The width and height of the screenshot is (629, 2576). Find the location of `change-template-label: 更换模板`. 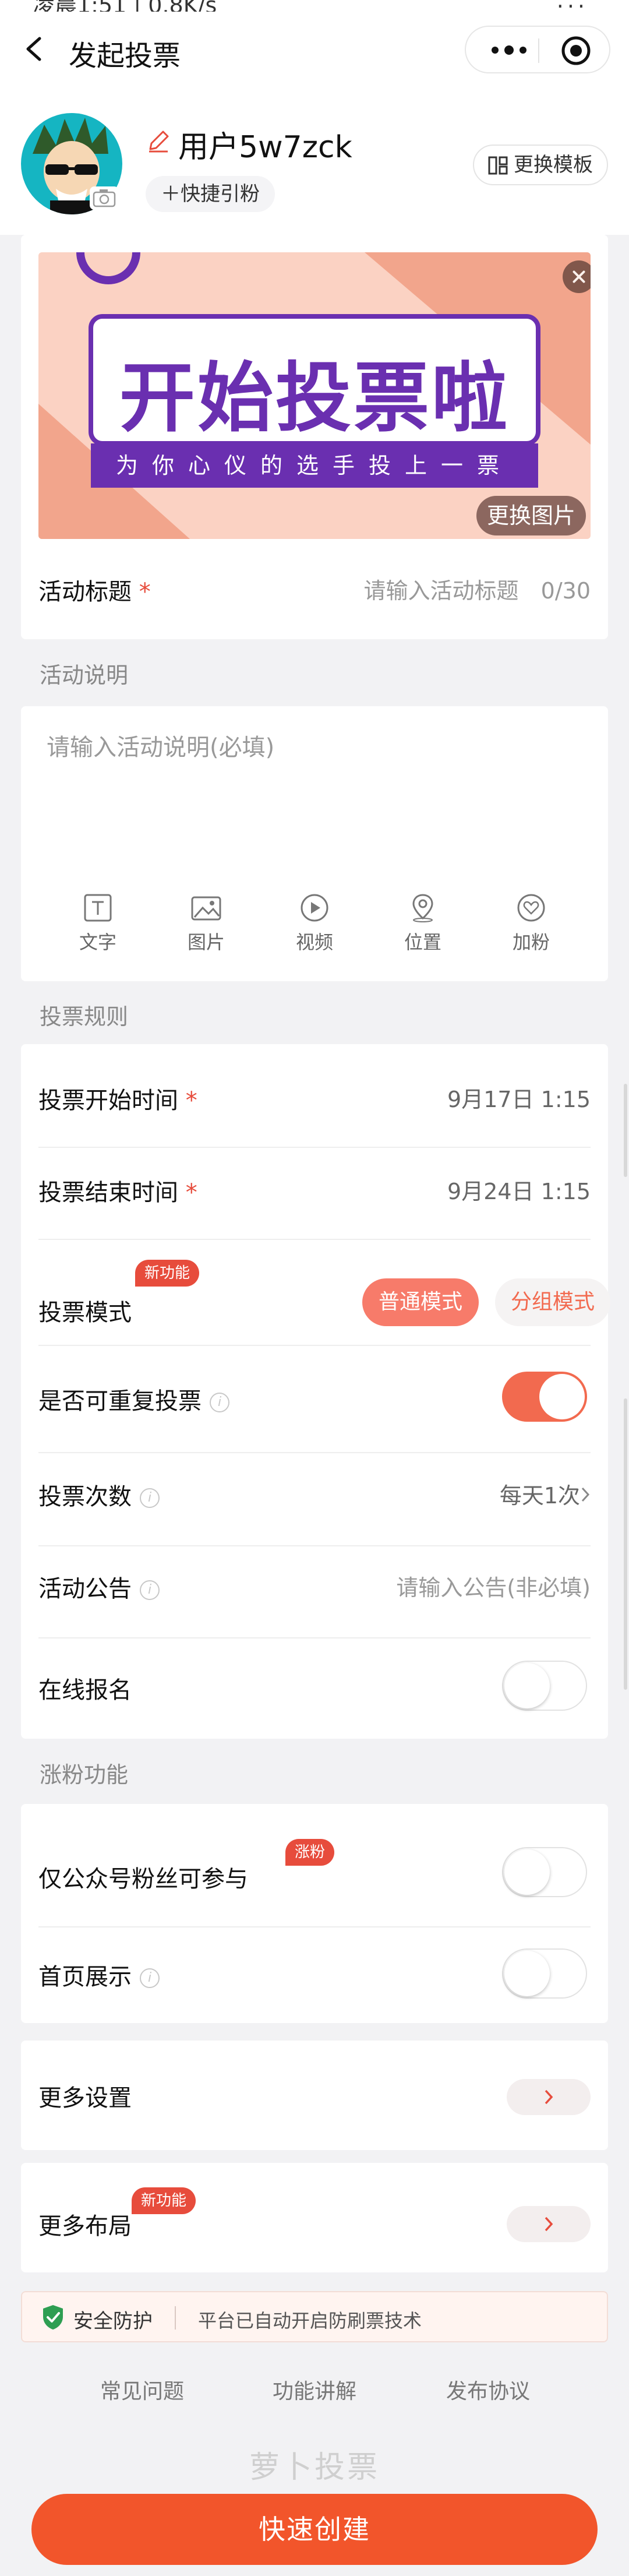

change-template-label: 更换模板 is located at coordinates (553, 165).